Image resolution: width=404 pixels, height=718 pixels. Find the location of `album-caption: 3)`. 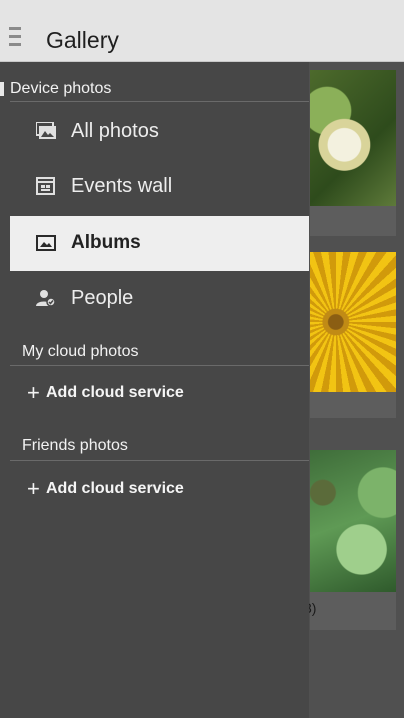

album-caption: 3) is located at coordinates (350, 611).